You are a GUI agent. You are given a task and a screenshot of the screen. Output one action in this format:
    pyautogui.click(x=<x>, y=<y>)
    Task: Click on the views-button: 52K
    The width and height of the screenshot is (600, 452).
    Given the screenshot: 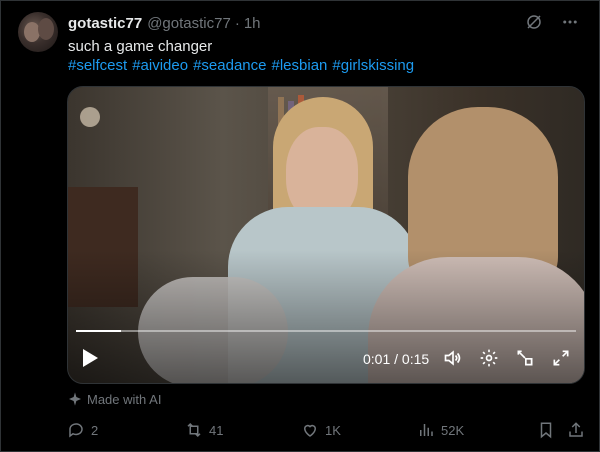 What is the action you would take?
    pyautogui.click(x=440, y=430)
    